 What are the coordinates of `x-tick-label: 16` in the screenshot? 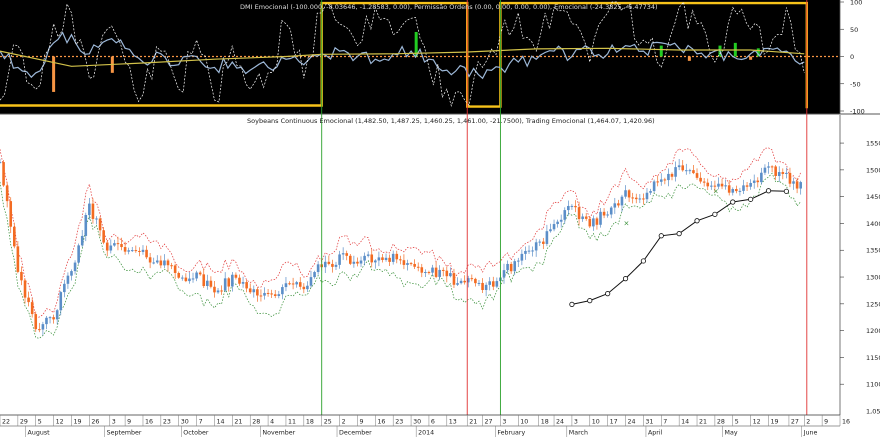 It's located at (381, 422).